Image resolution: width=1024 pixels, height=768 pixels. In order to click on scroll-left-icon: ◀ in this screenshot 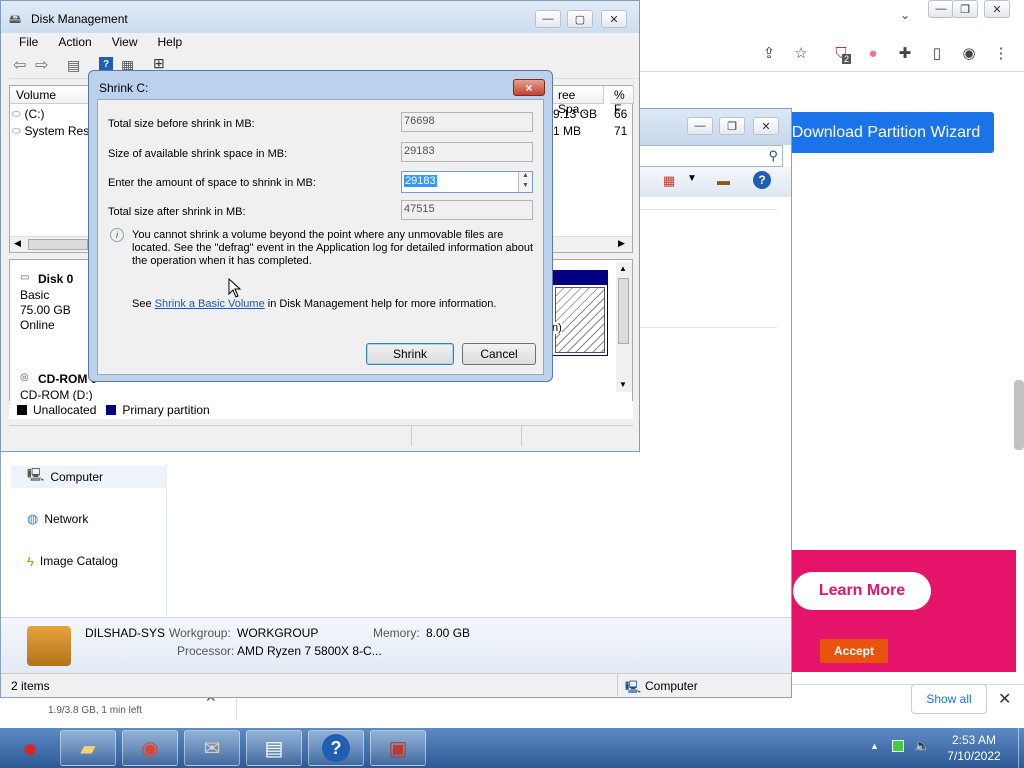, I will do `click(17, 243)`.